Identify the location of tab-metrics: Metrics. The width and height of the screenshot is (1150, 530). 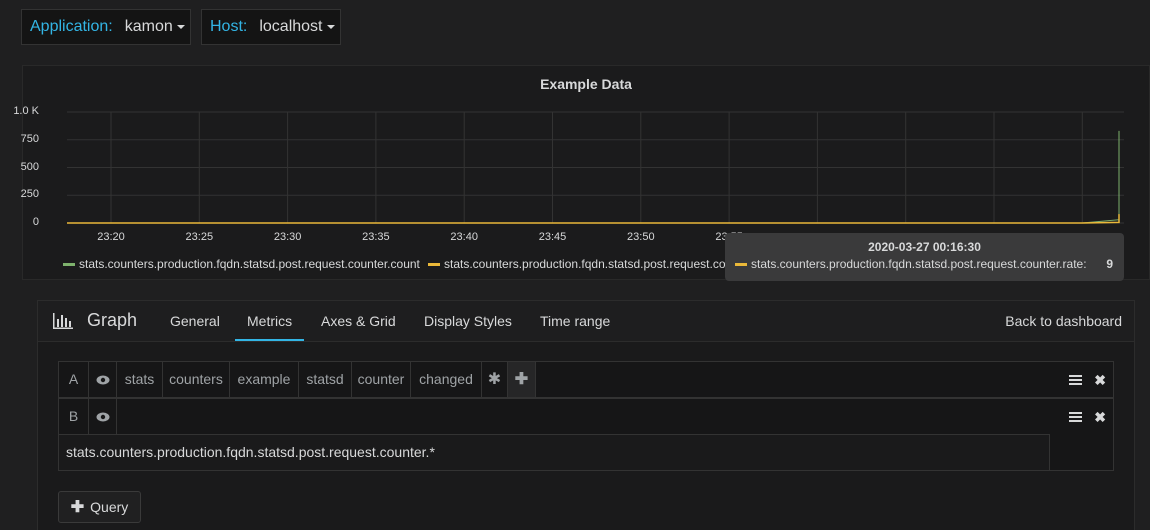
(270, 321).